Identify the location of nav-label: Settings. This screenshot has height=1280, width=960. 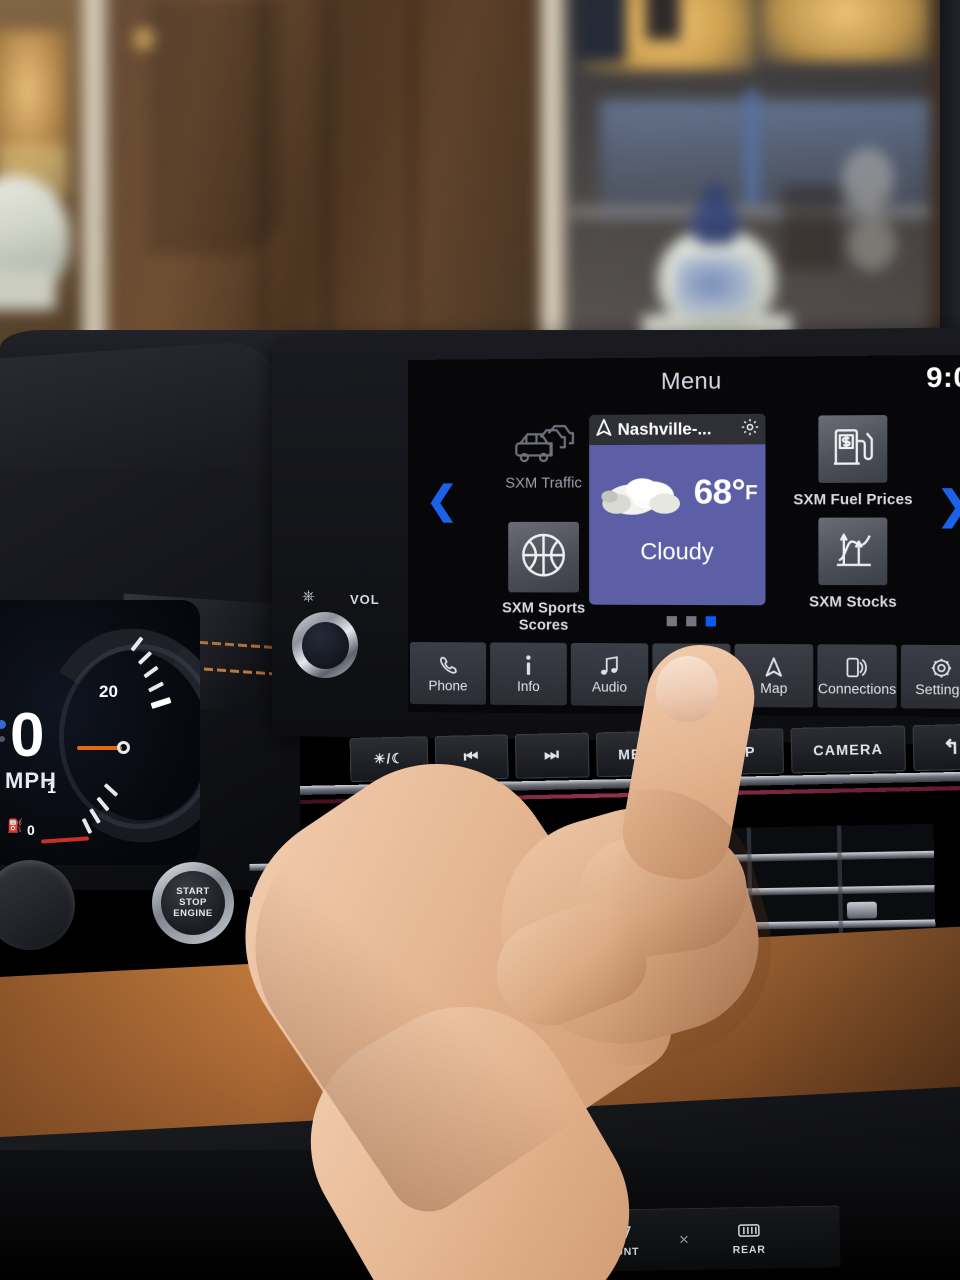
(937, 689).